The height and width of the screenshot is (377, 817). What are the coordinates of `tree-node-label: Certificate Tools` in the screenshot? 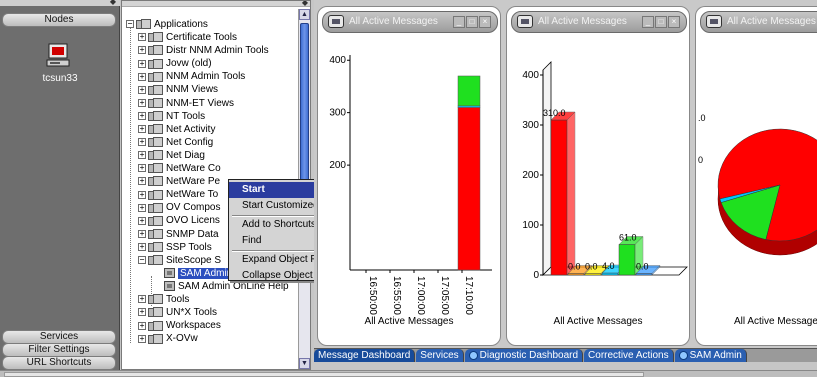 It's located at (201, 37).